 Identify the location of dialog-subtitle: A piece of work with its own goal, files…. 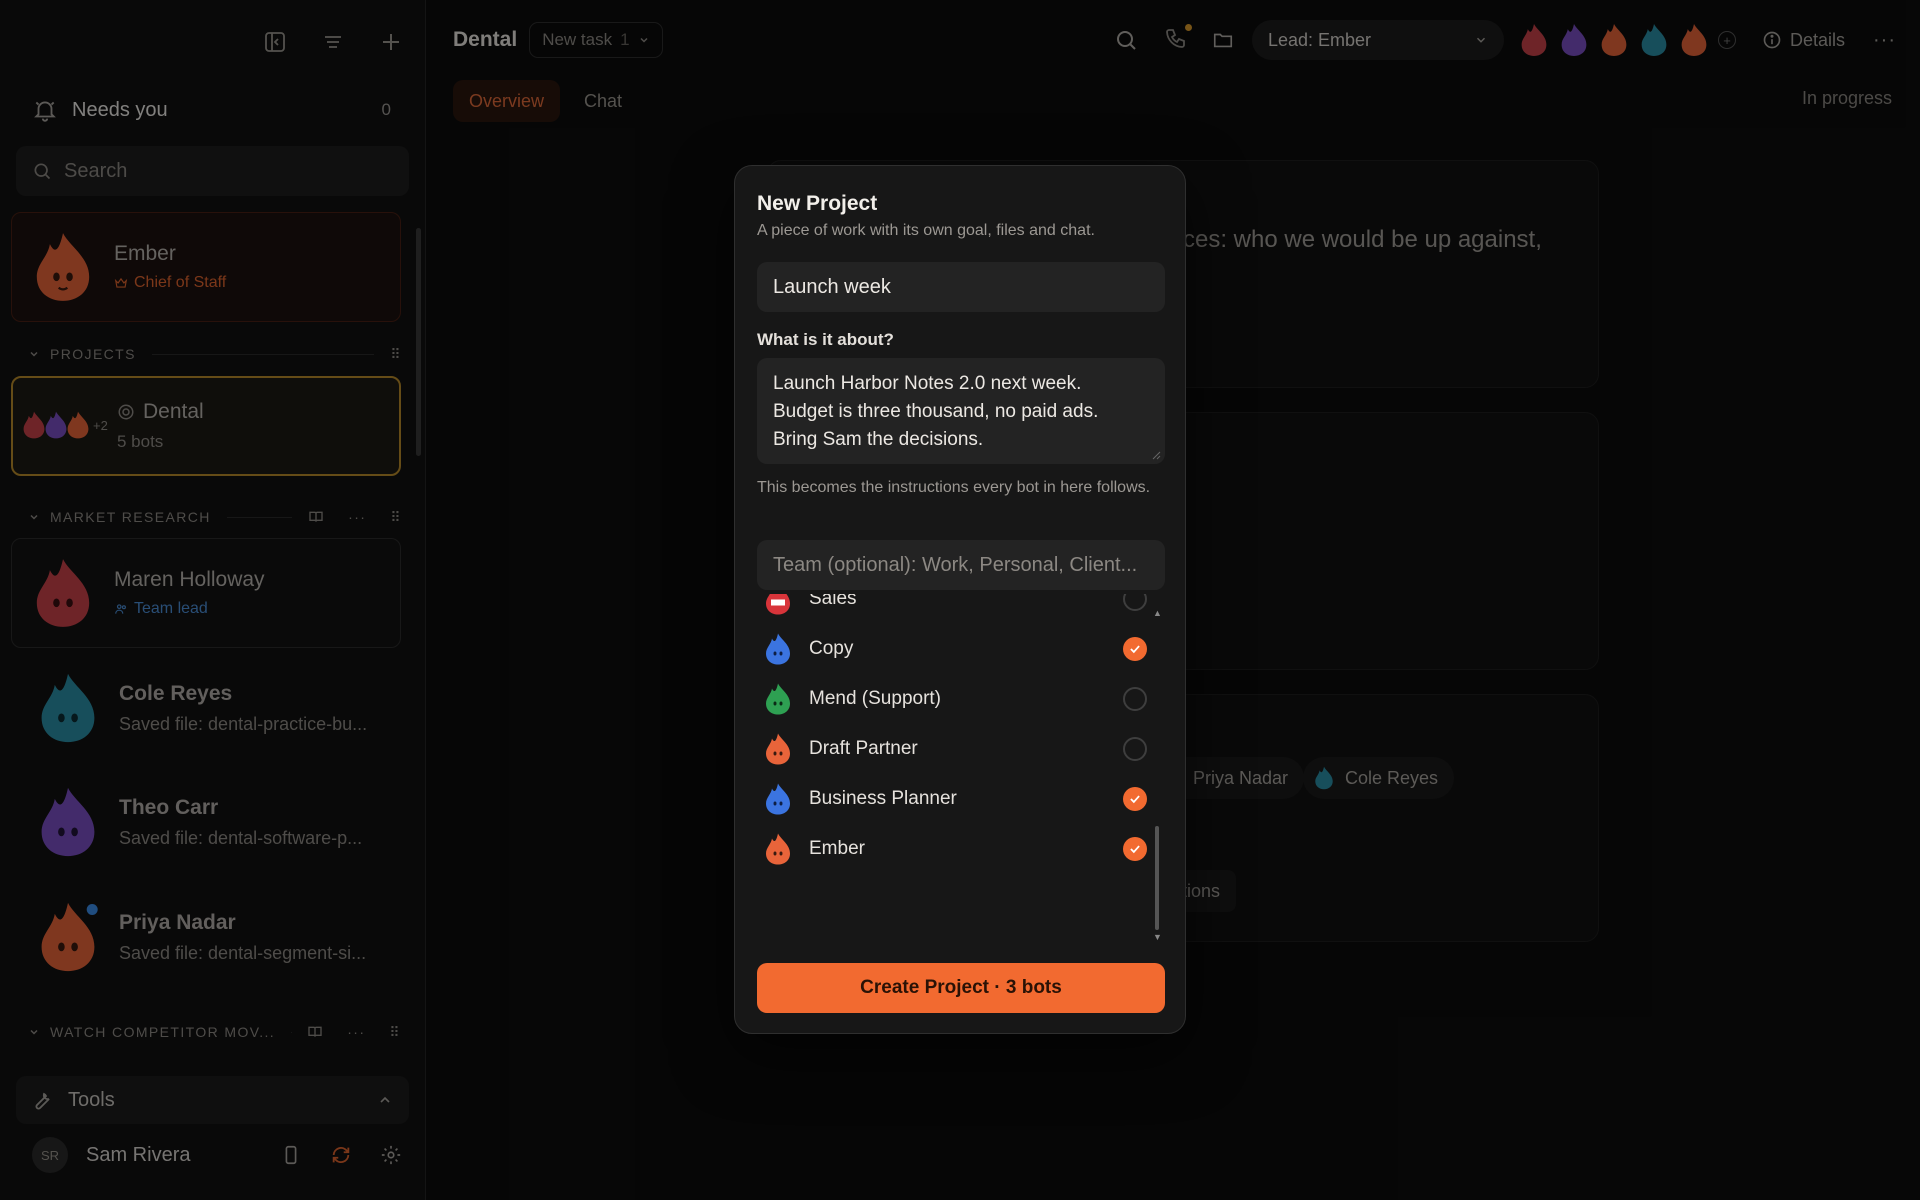
(926, 230).